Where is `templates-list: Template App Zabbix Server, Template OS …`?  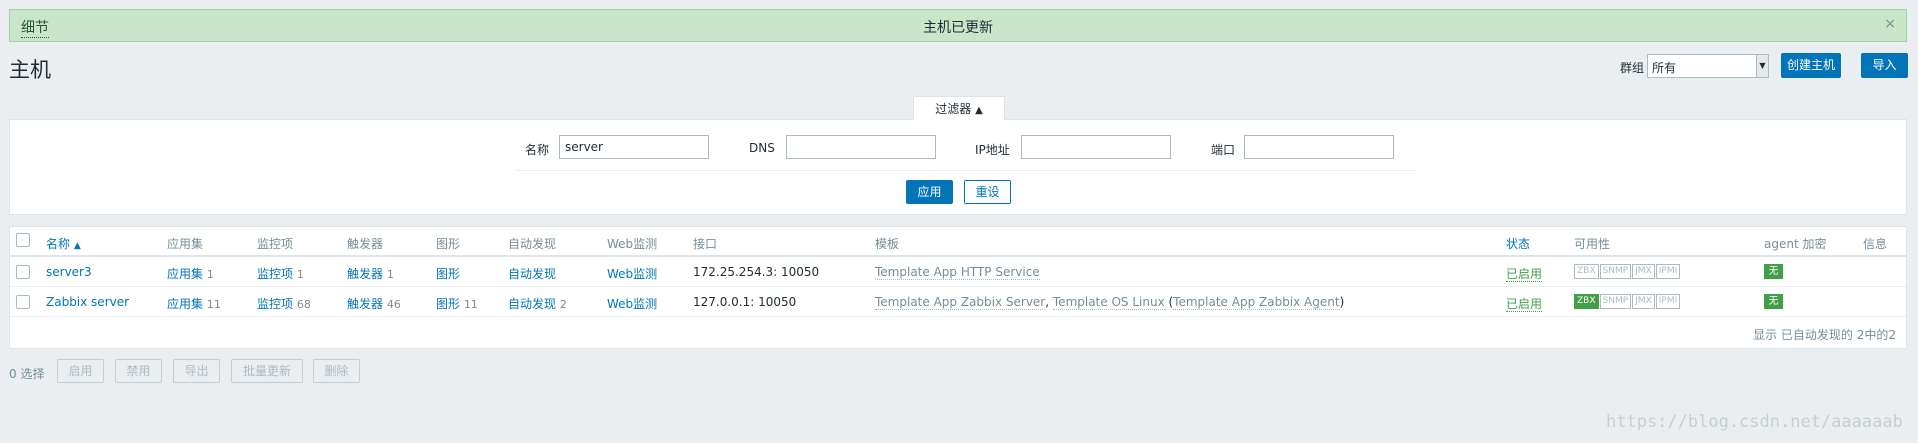 templates-list: Template App Zabbix Server, Template OS … is located at coordinates (1110, 302).